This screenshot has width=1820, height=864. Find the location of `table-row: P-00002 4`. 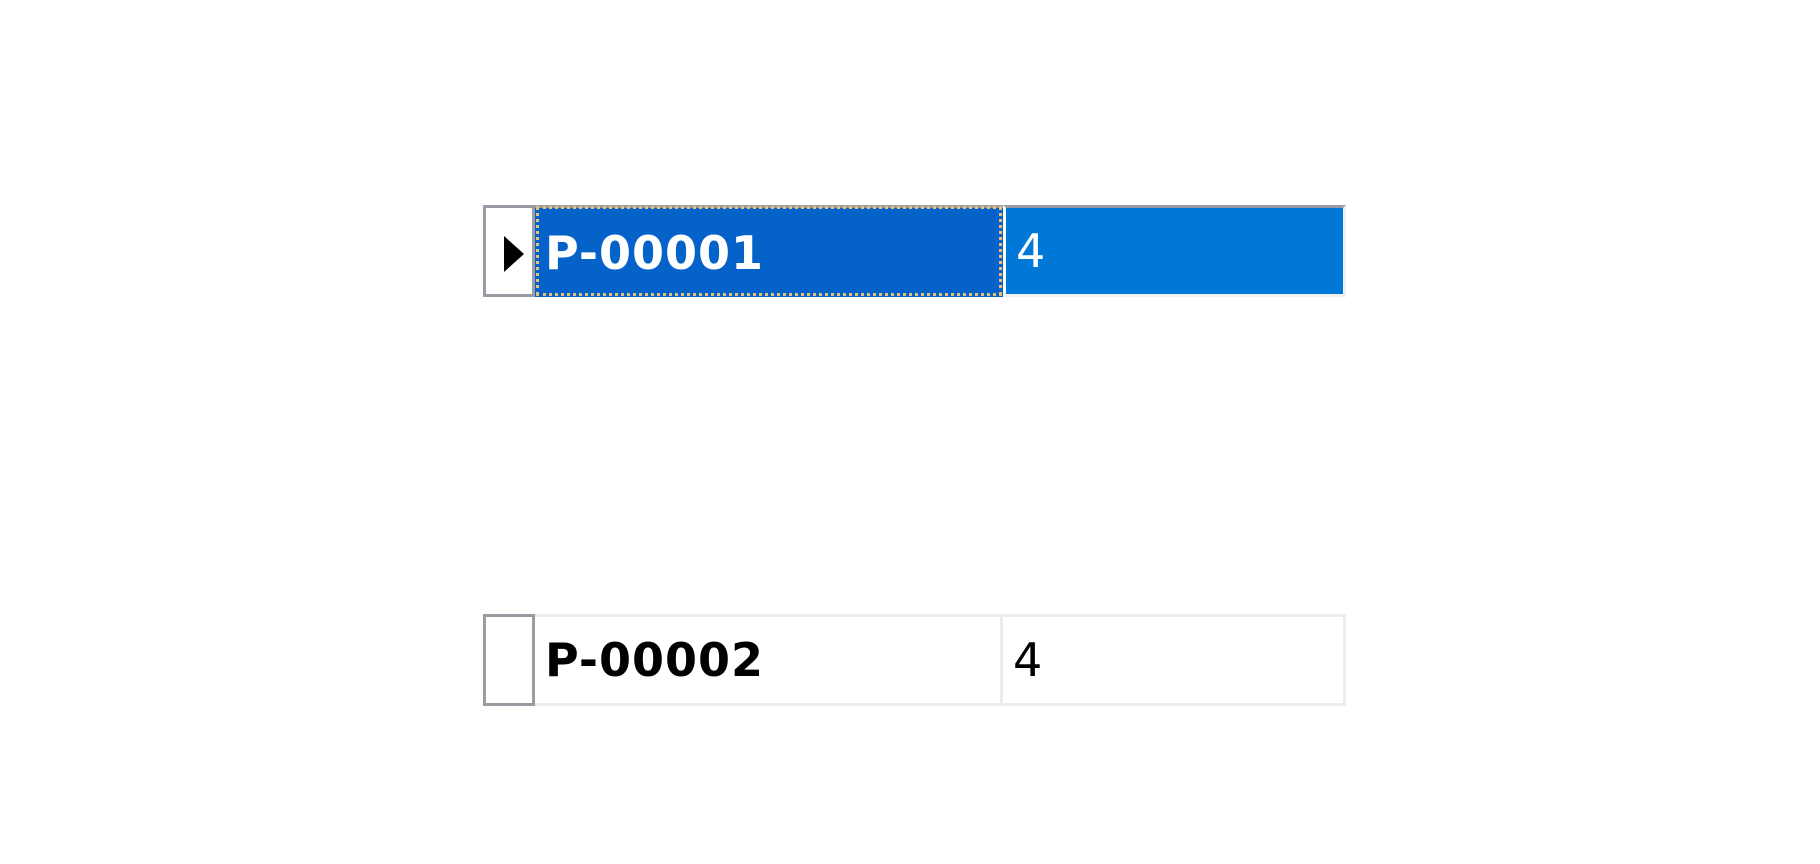

table-row: P-00002 4 is located at coordinates (914, 660).